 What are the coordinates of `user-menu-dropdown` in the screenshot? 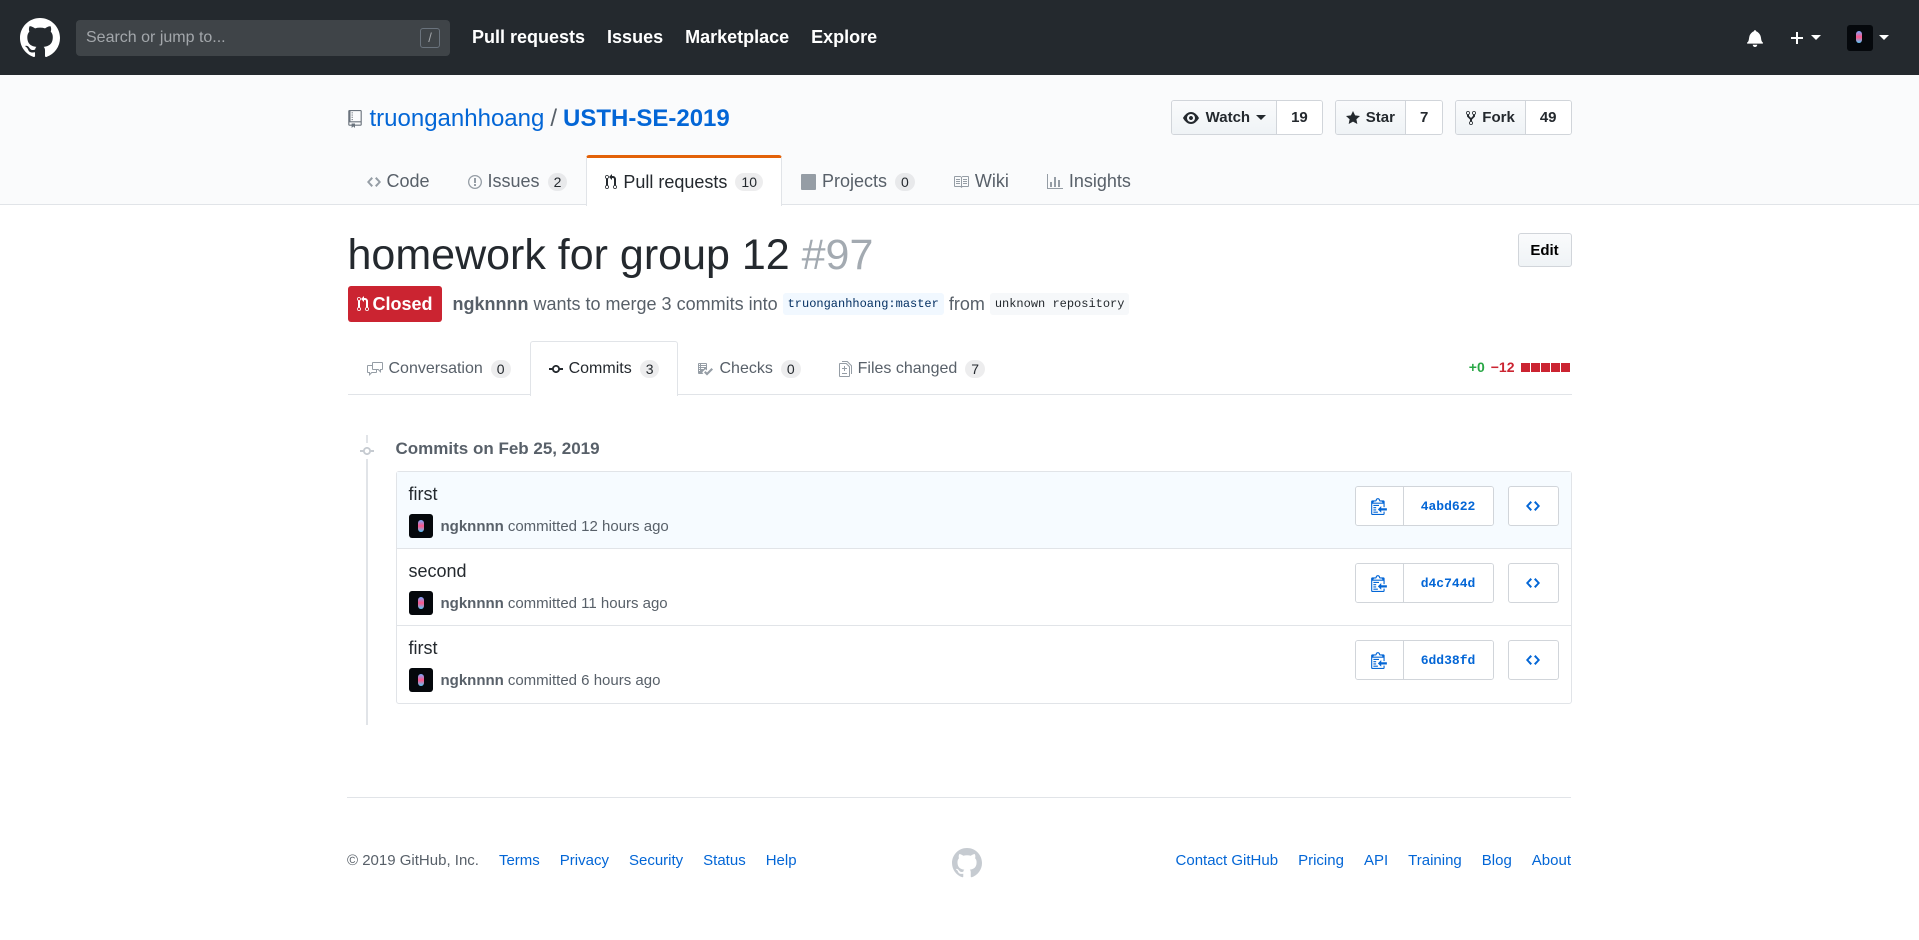 It's located at (1868, 37).